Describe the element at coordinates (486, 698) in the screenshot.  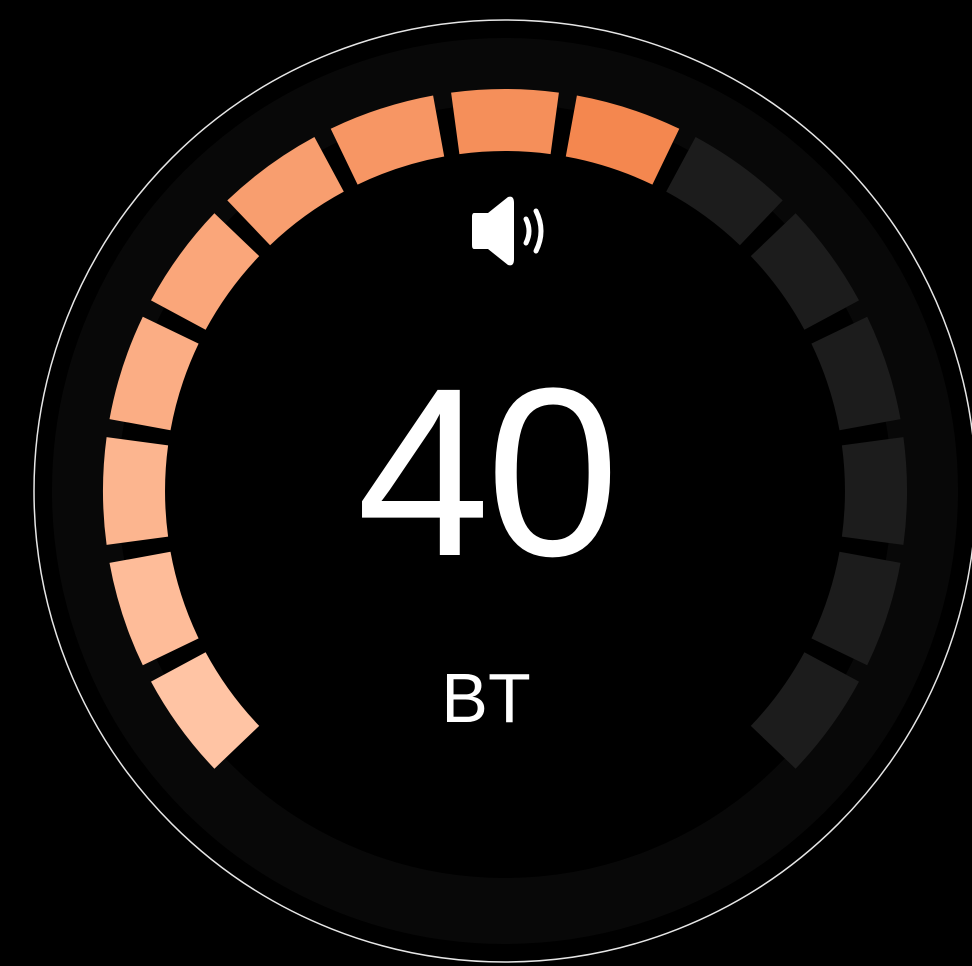
I see `output-label: BT` at that location.